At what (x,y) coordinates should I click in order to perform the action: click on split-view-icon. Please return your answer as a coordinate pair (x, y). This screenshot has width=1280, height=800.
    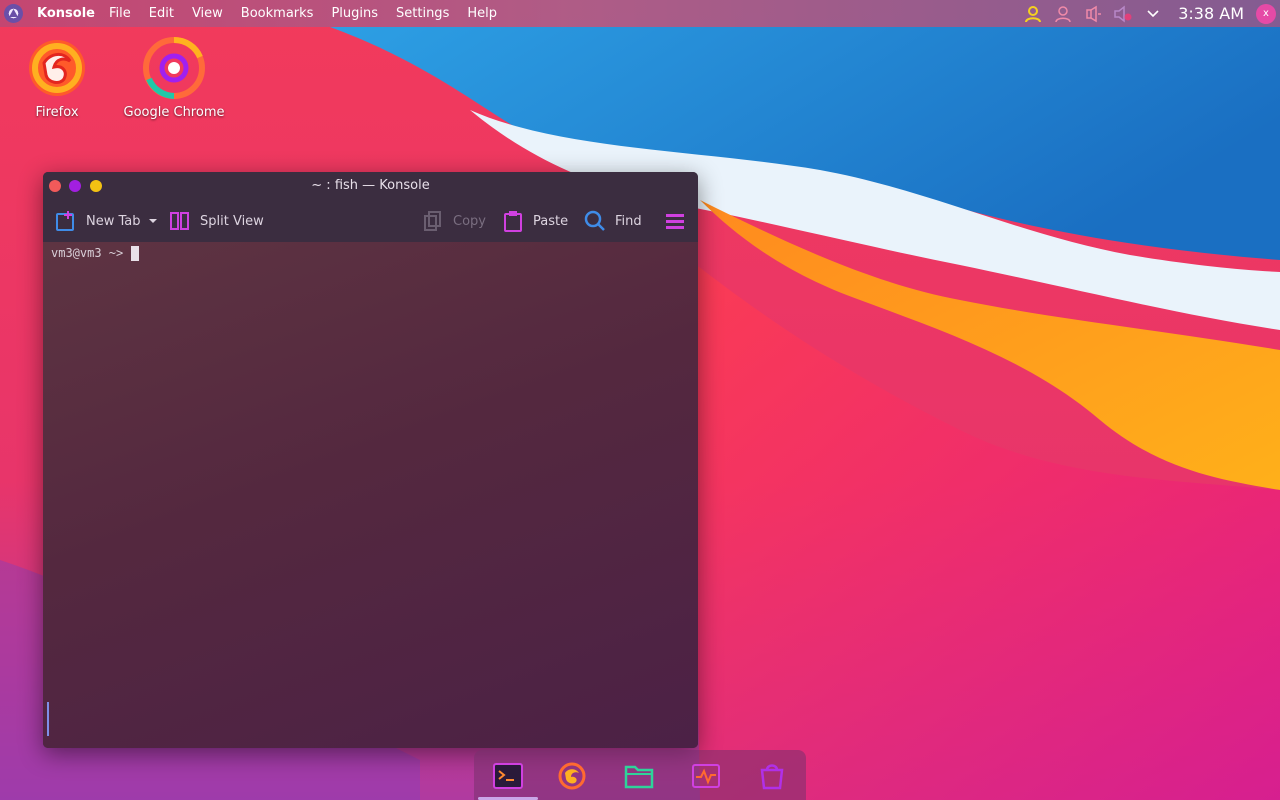
    Looking at the image, I should click on (179, 221).